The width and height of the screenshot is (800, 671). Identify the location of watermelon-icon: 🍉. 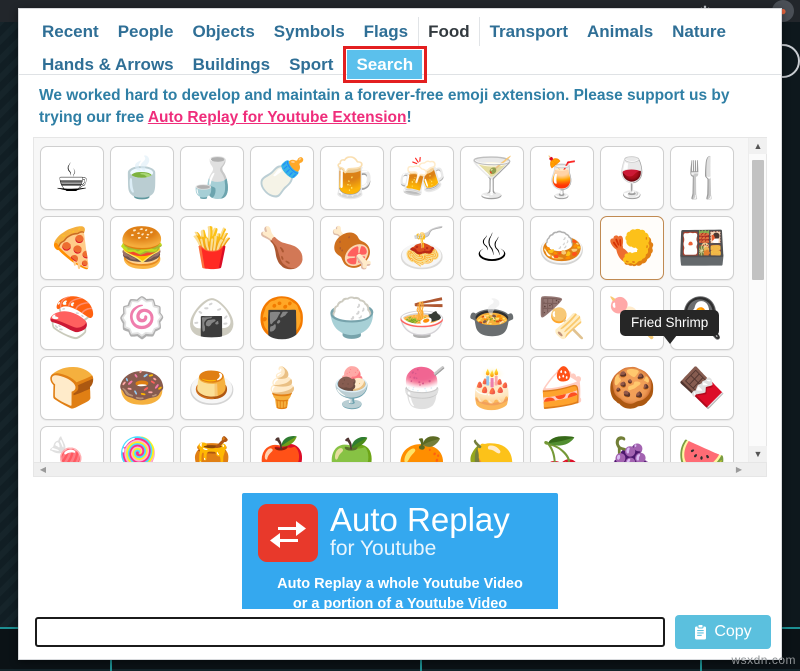
(702, 451).